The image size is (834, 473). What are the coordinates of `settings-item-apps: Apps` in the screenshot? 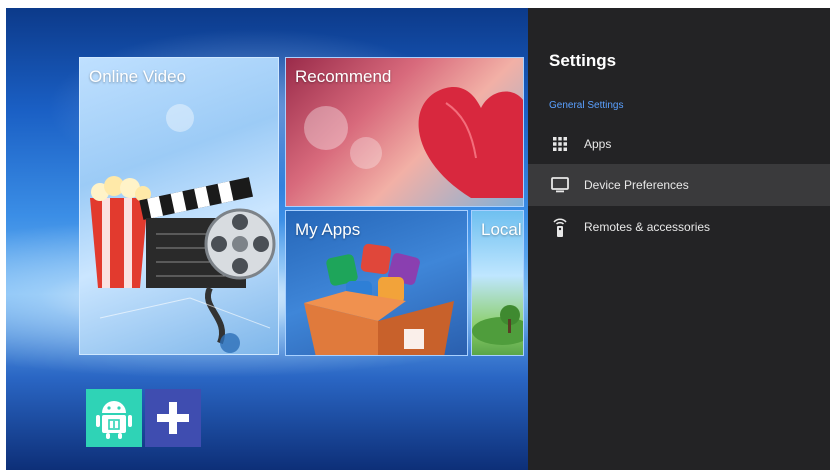 It's located at (679, 144).